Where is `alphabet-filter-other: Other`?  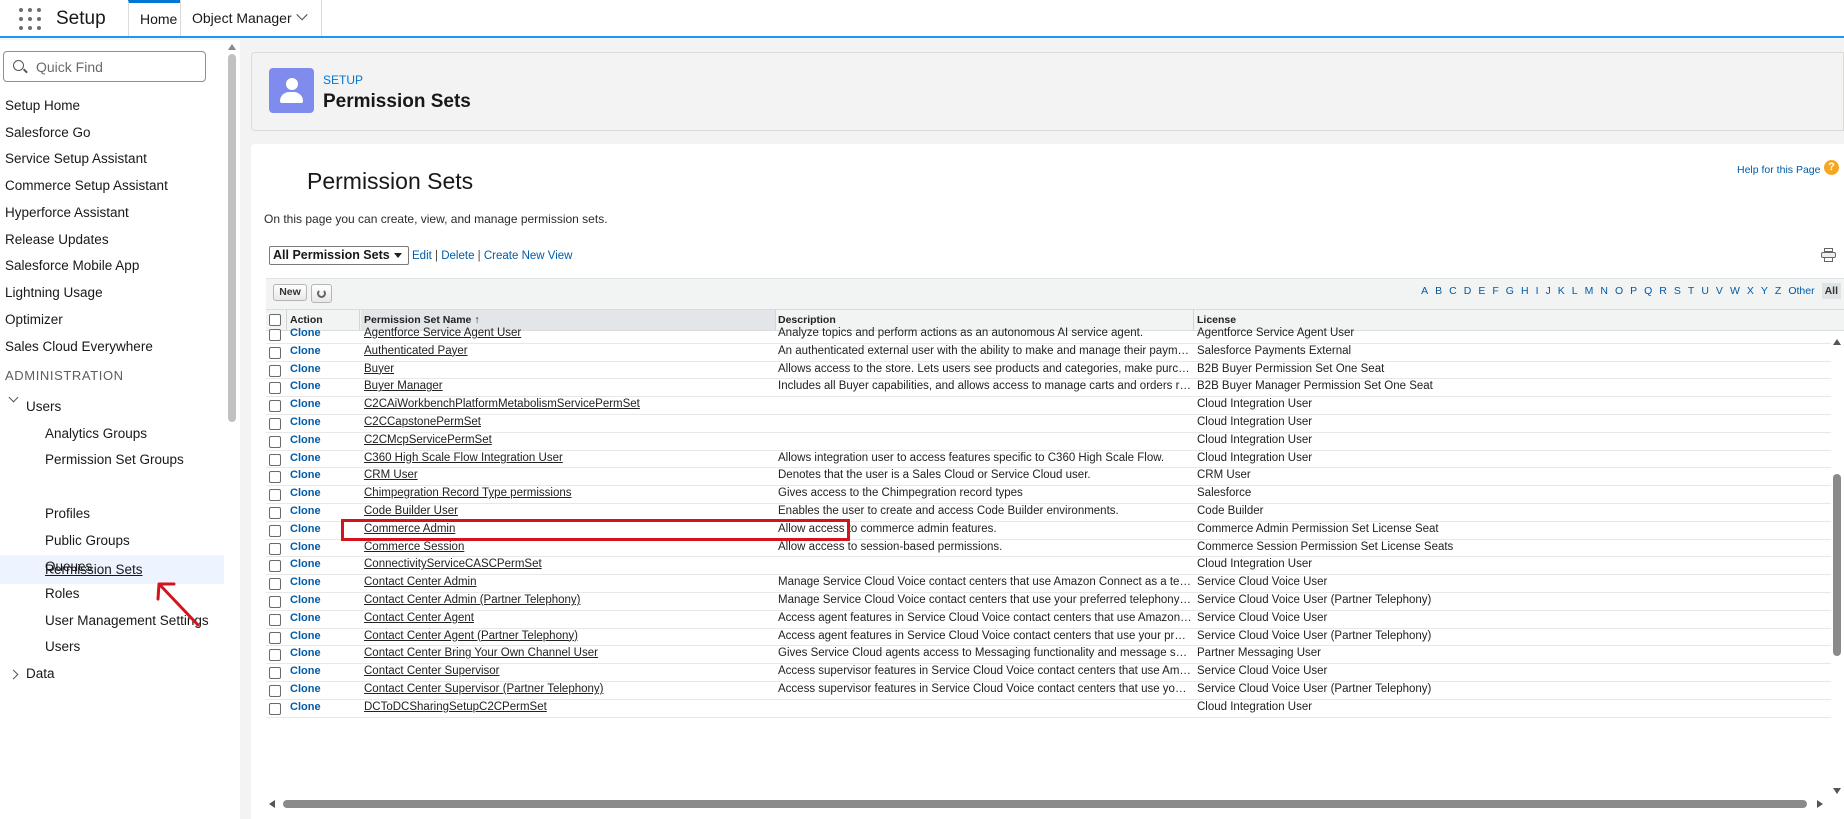
alphabet-filter-other: Other is located at coordinates (1801, 291).